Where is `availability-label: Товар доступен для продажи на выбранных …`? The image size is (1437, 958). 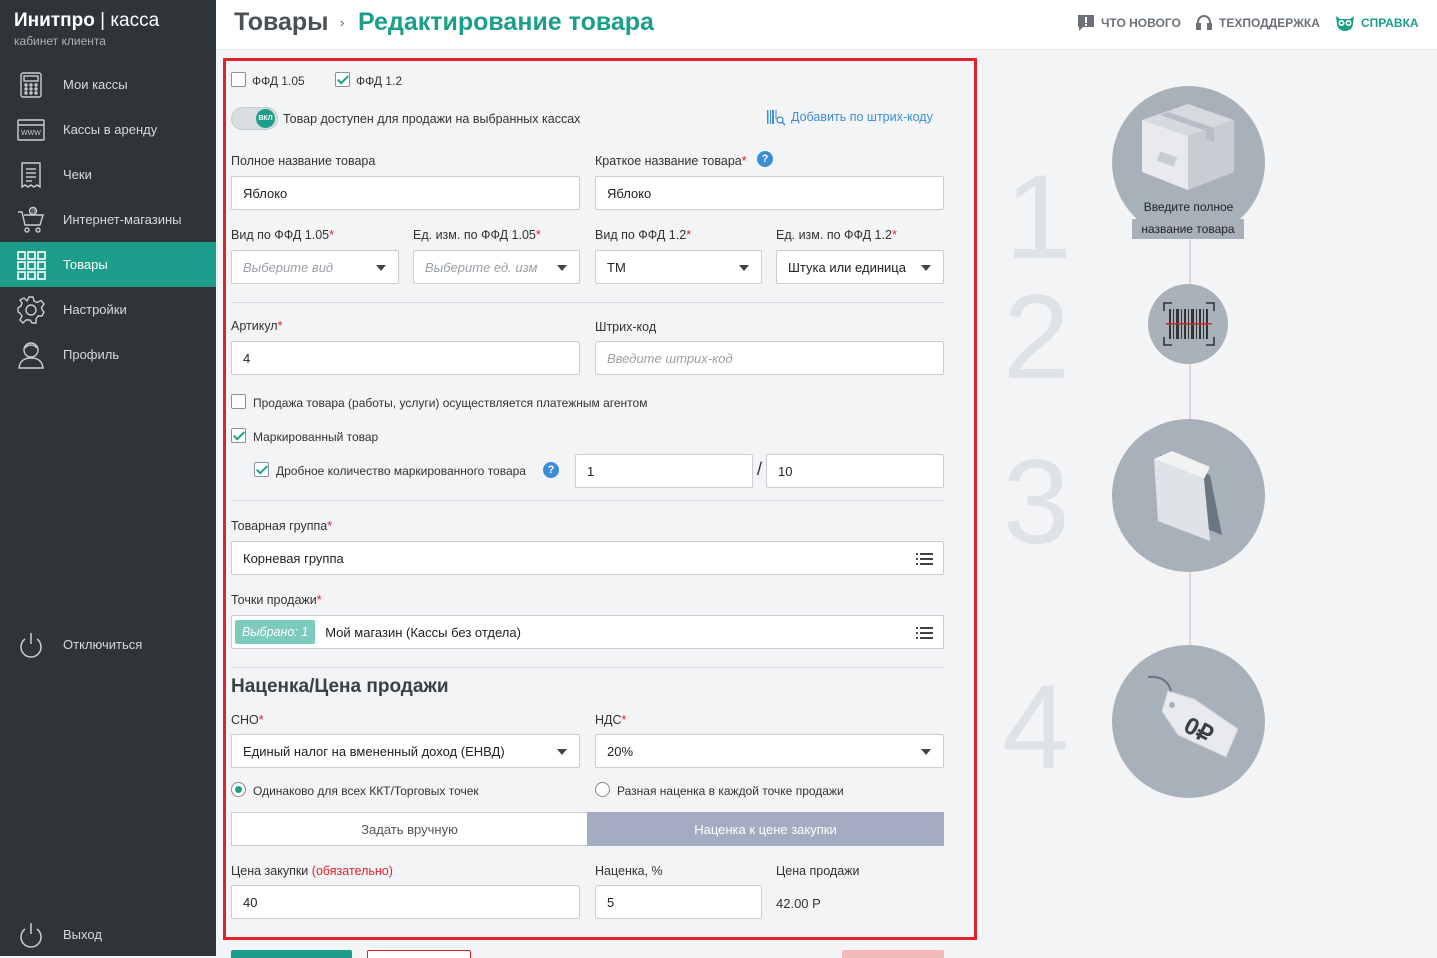 availability-label: Товар доступен для продажи на выбранных … is located at coordinates (432, 119).